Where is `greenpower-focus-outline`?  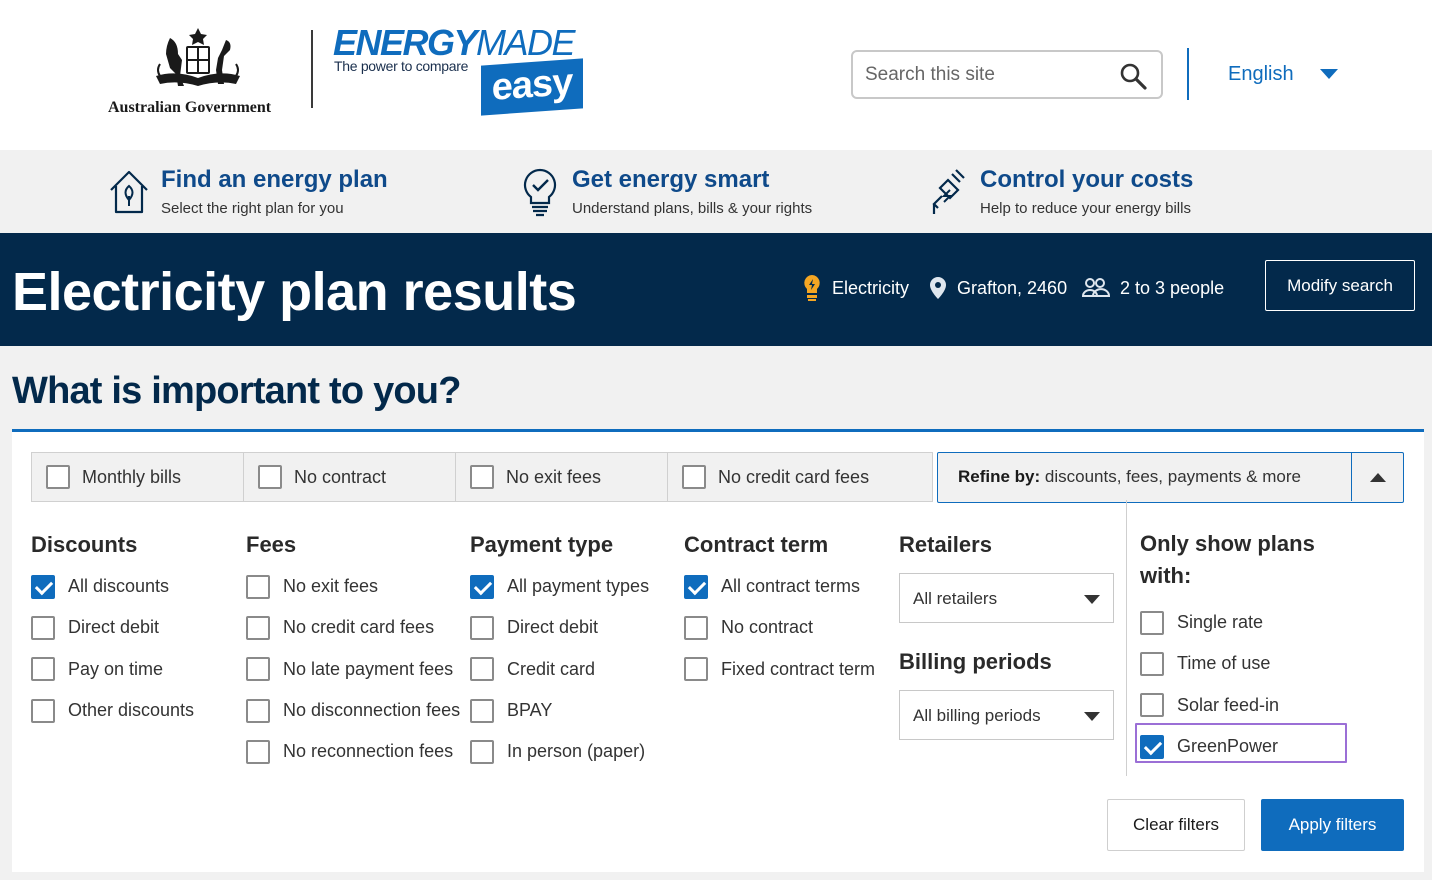 greenpower-focus-outline is located at coordinates (1241, 743).